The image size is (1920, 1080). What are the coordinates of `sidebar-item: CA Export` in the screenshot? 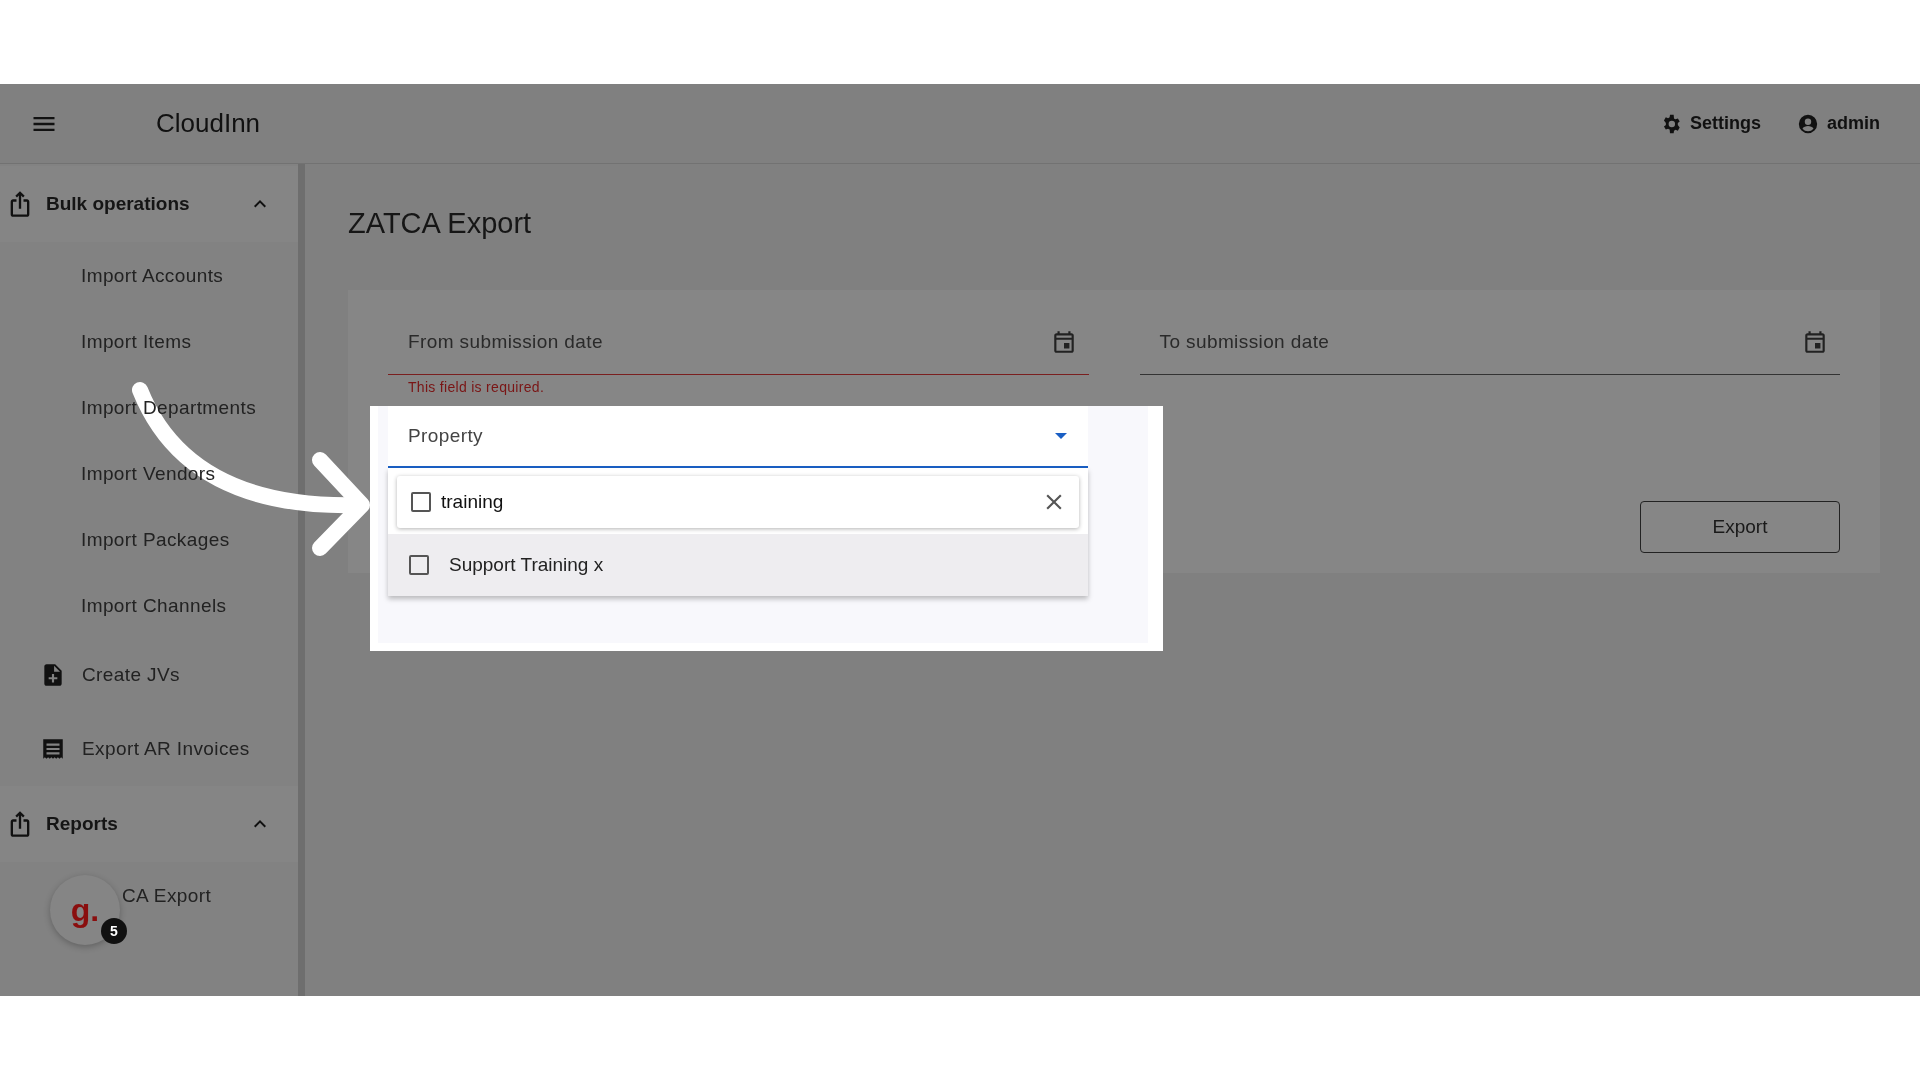 It's located at (167, 895).